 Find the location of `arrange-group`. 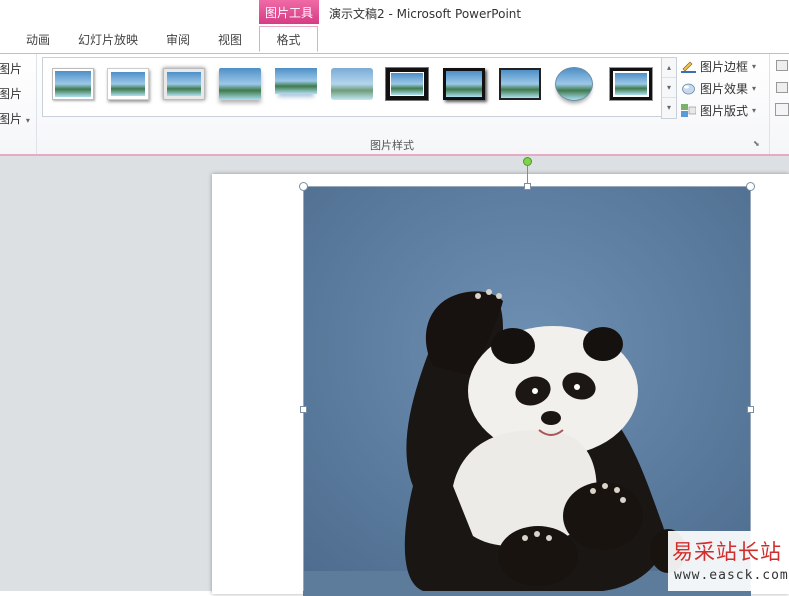

arrange-group is located at coordinates (779, 104).